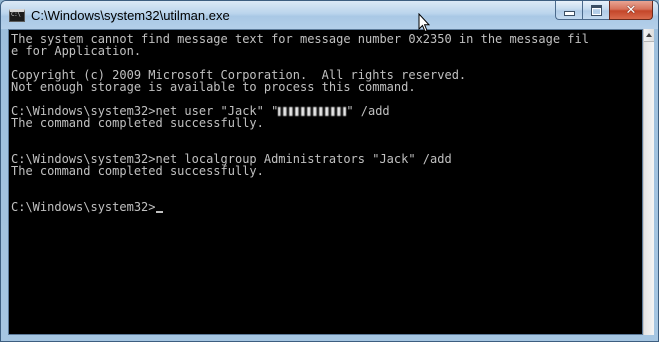 The image size is (659, 342). I want to click on minimize-button, so click(568, 10).